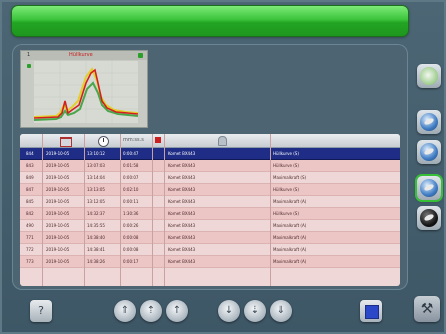 This screenshot has height=334, width=446. I want to click on down-arrow-dashed-icon: ⇣, so click(255, 310).